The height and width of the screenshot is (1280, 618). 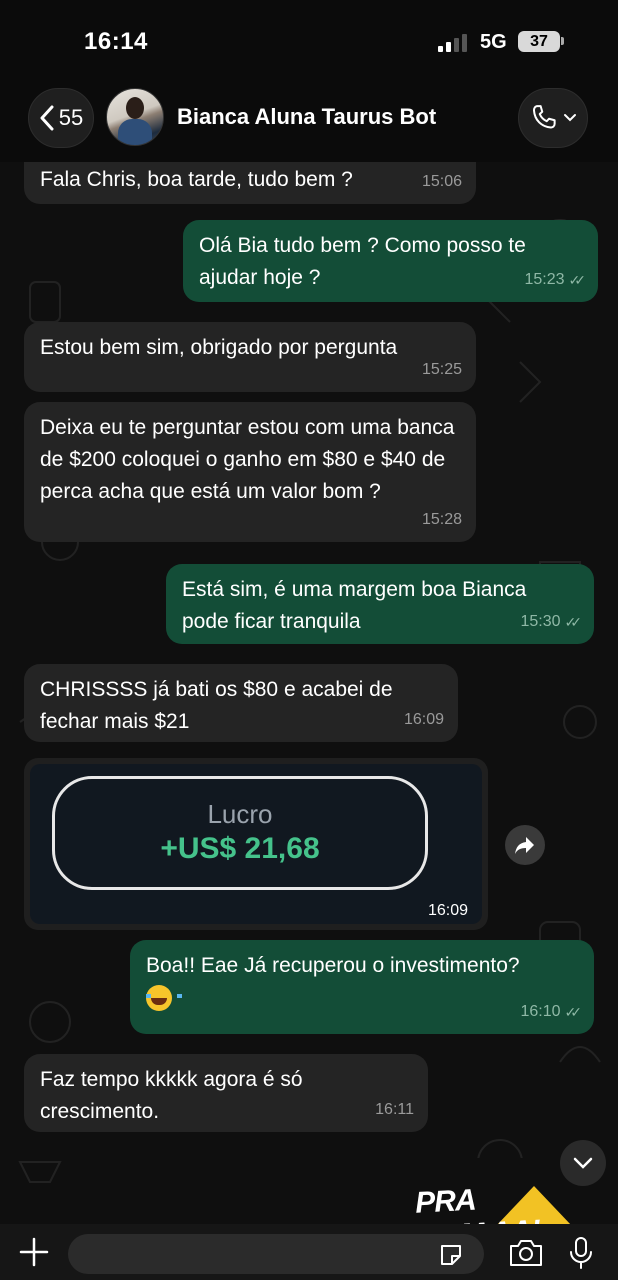 What do you see at coordinates (581, 1253) in the screenshot?
I see `microphone-icon` at bounding box center [581, 1253].